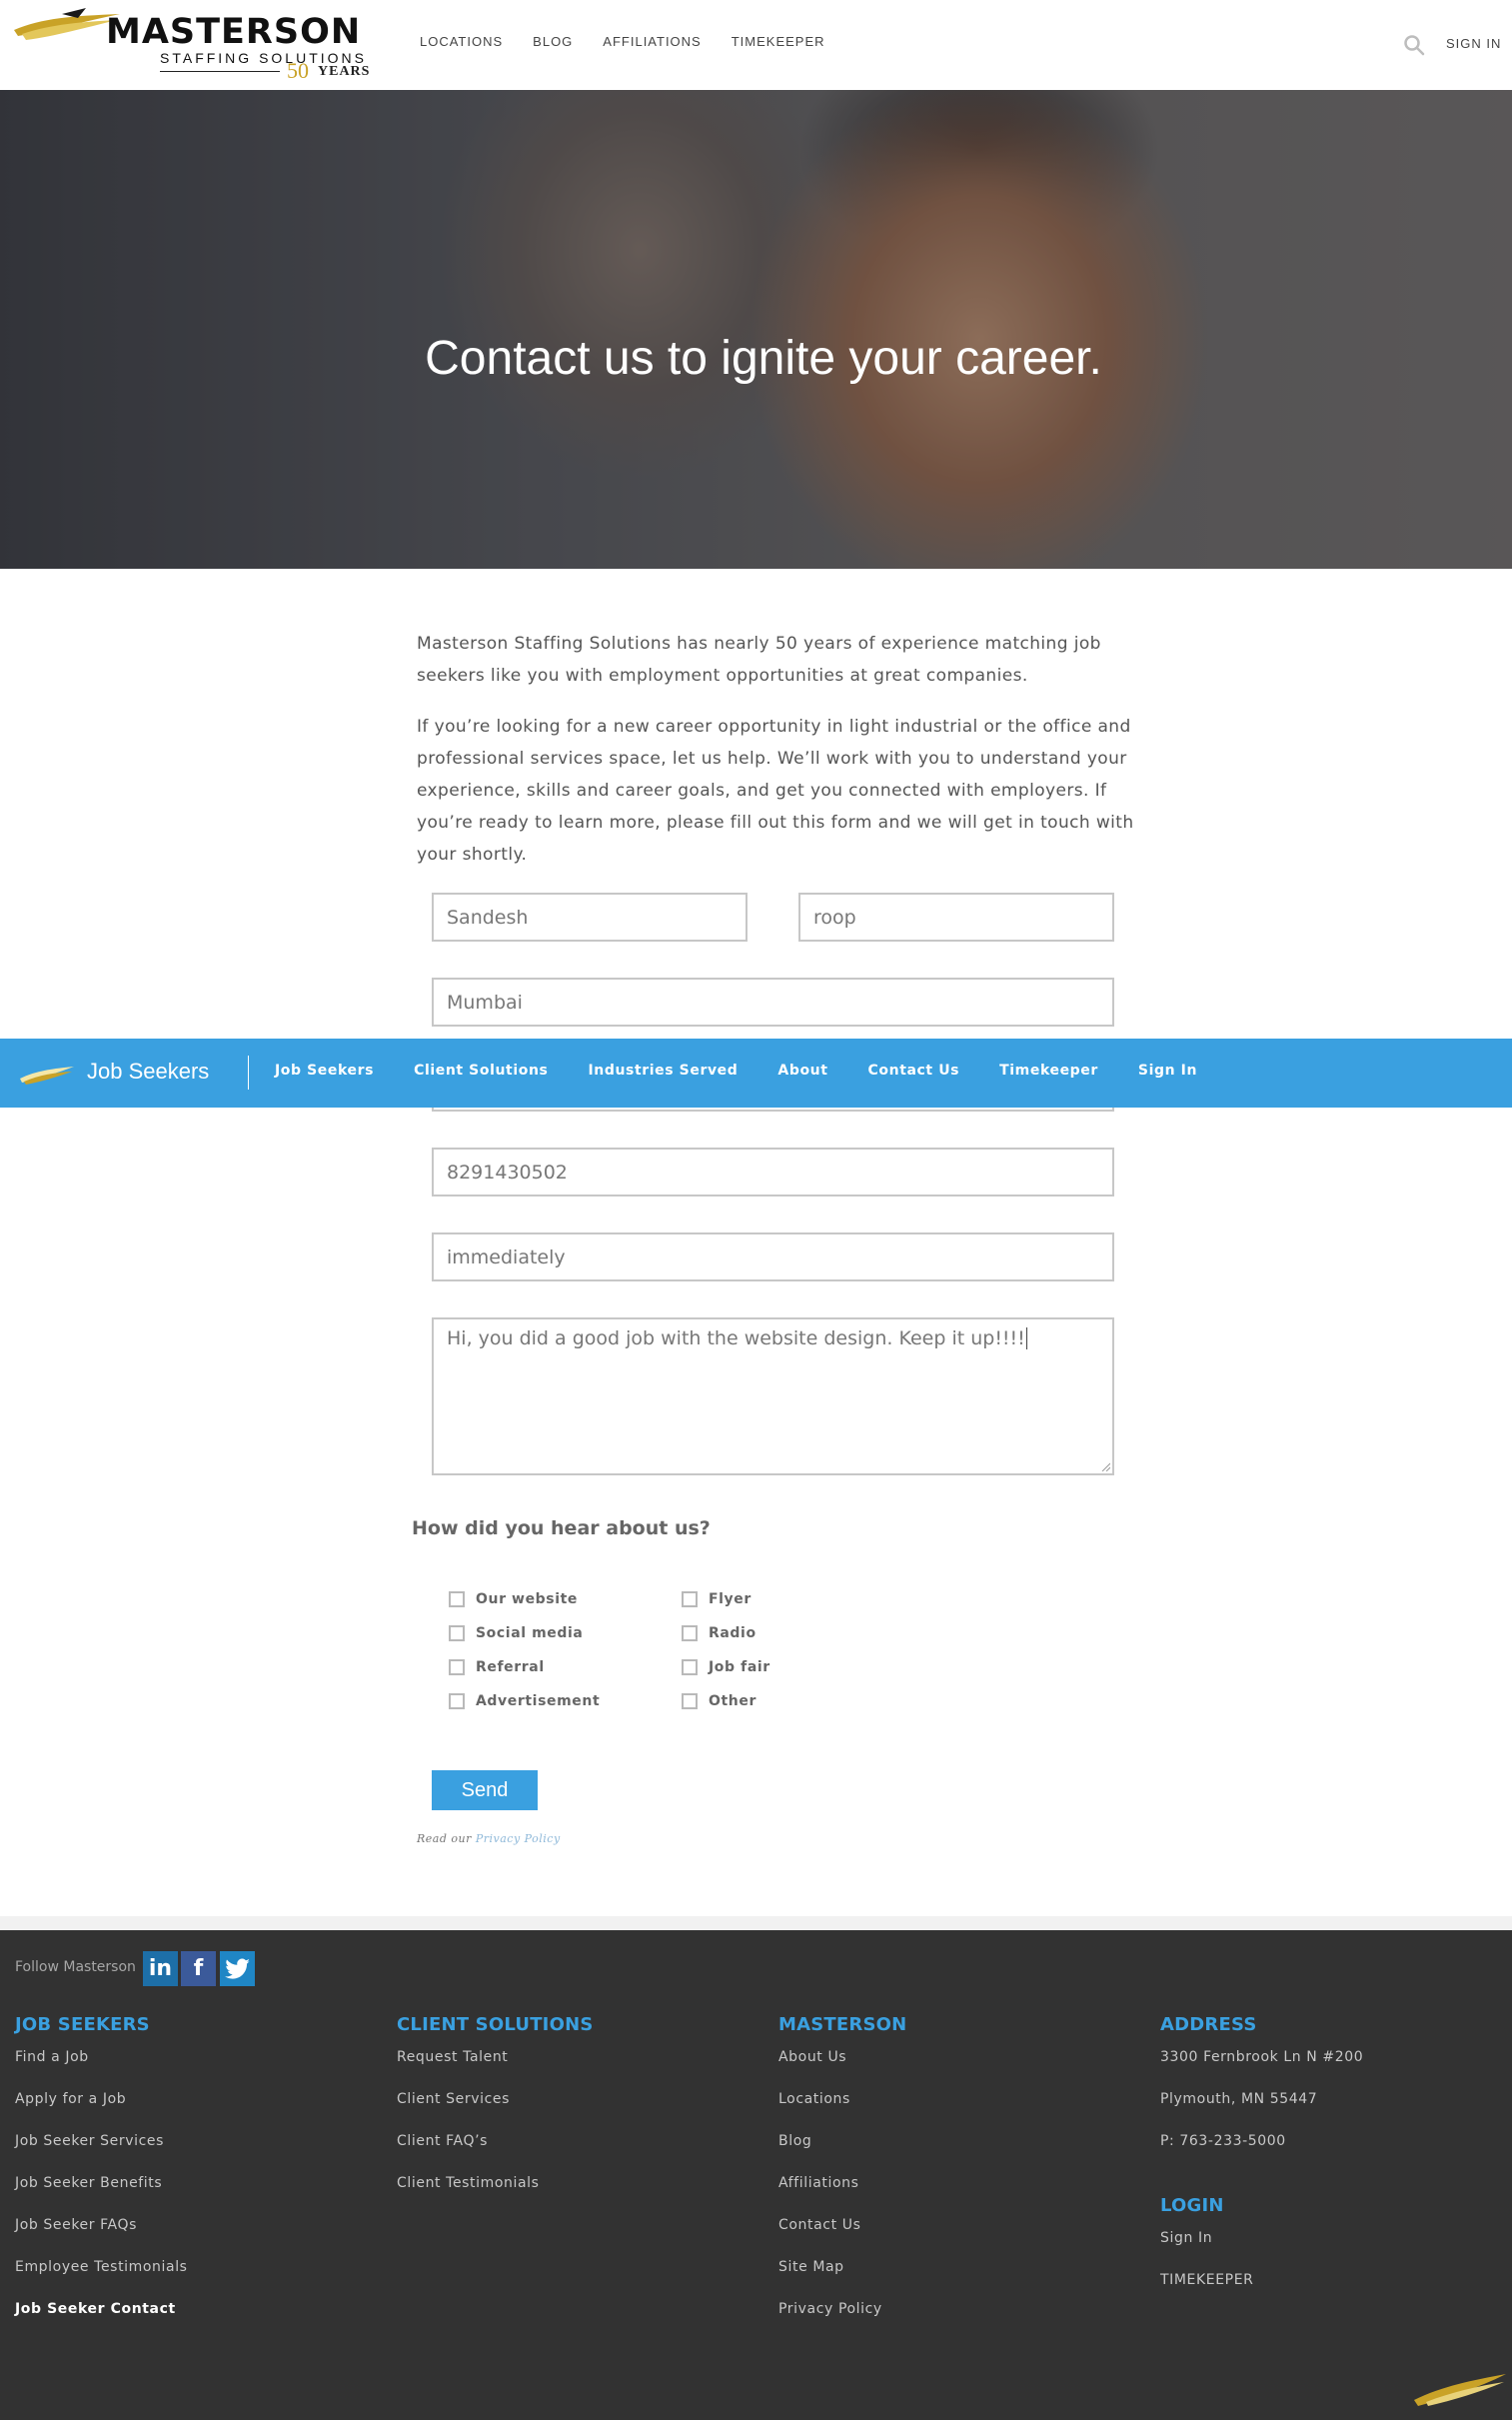 This screenshot has width=1512, height=2420. What do you see at coordinates (101, 2196) in the screenshot?
I see `footer-link: Job Seeker Benefits` at bounding box center [101, 2196].